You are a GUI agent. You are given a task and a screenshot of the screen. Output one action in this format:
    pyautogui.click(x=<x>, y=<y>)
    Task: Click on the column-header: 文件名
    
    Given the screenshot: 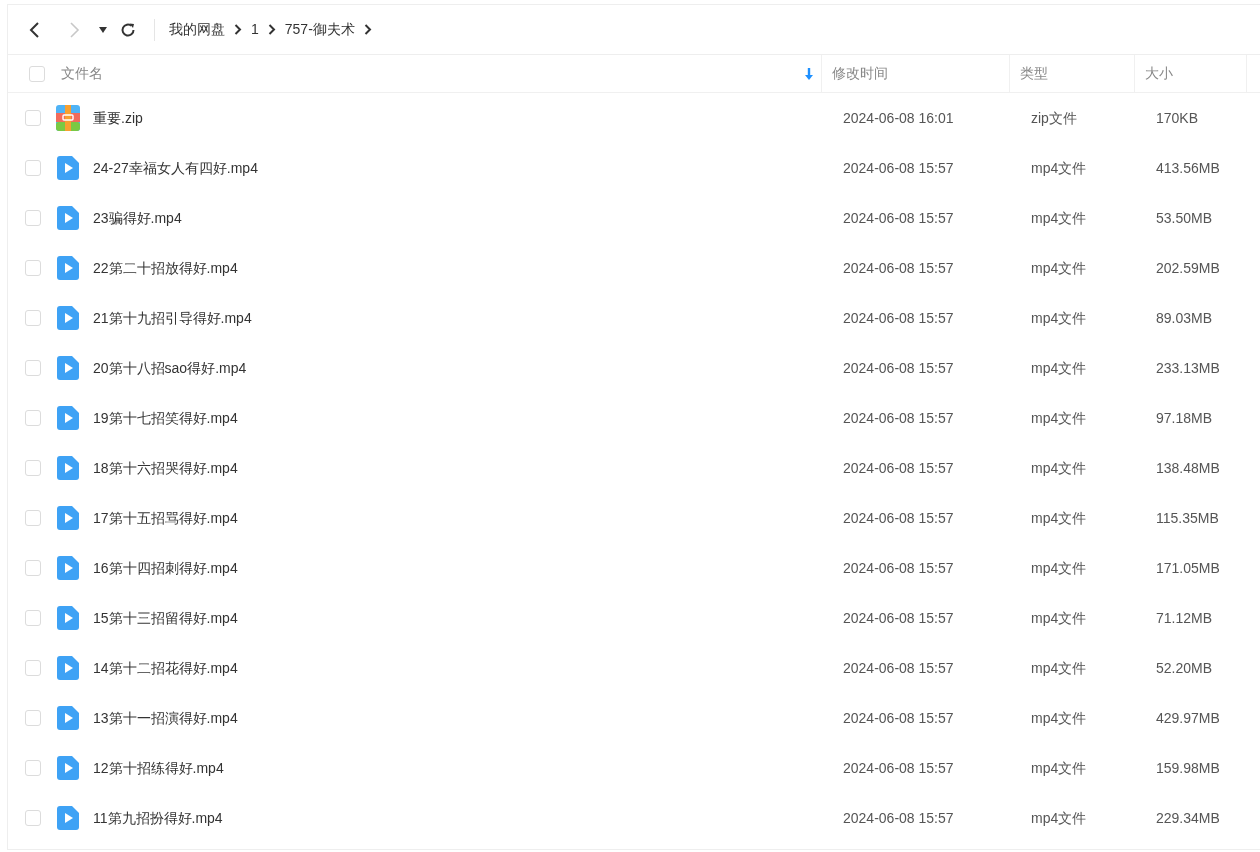 What is the action you would take?
    pyautogui.click(x=82, y=73)
    